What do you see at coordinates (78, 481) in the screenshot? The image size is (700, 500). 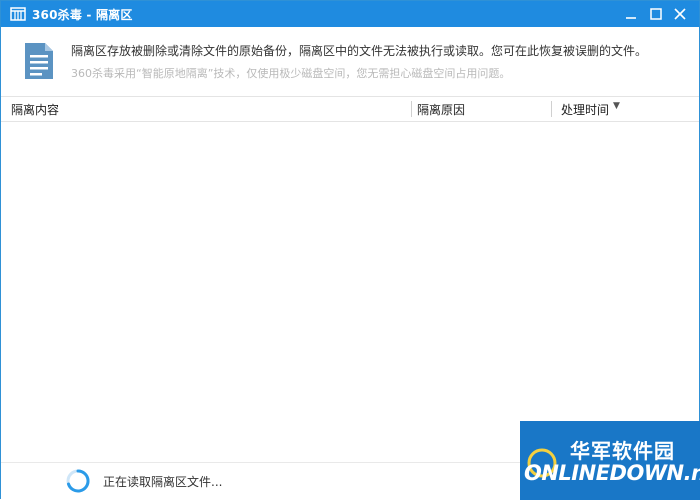 I see `loading-spinner-icon` at bounding box center [78, 481].